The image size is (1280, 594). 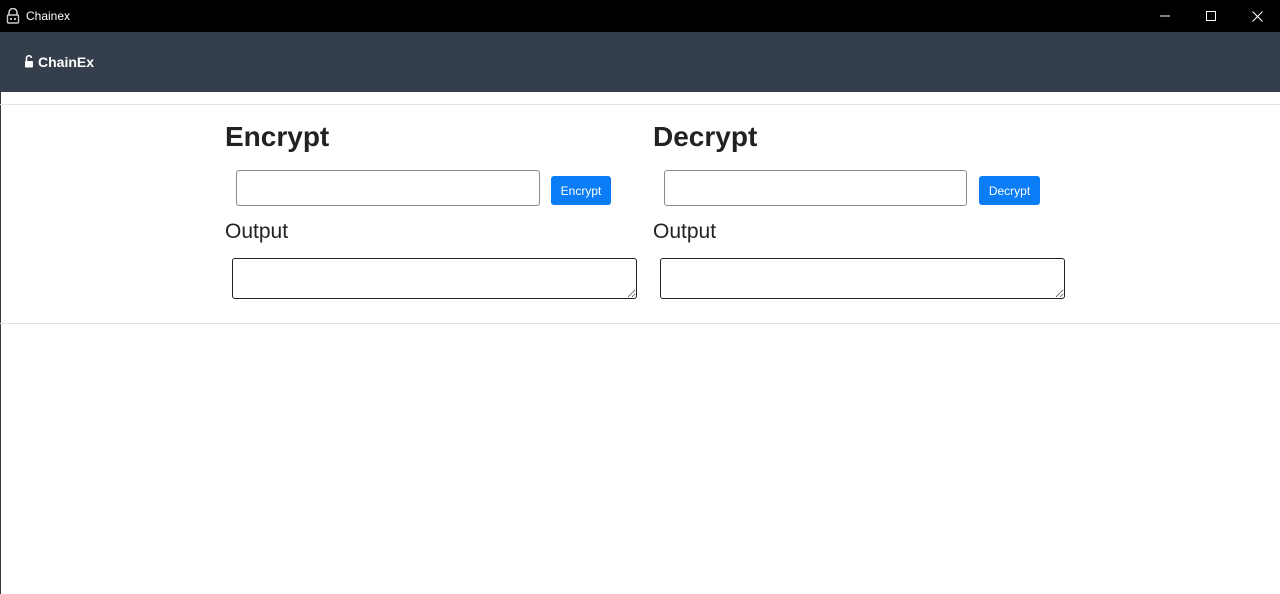 I want to click on encrypt-output-heading: Output, so click(x=257, y=231).